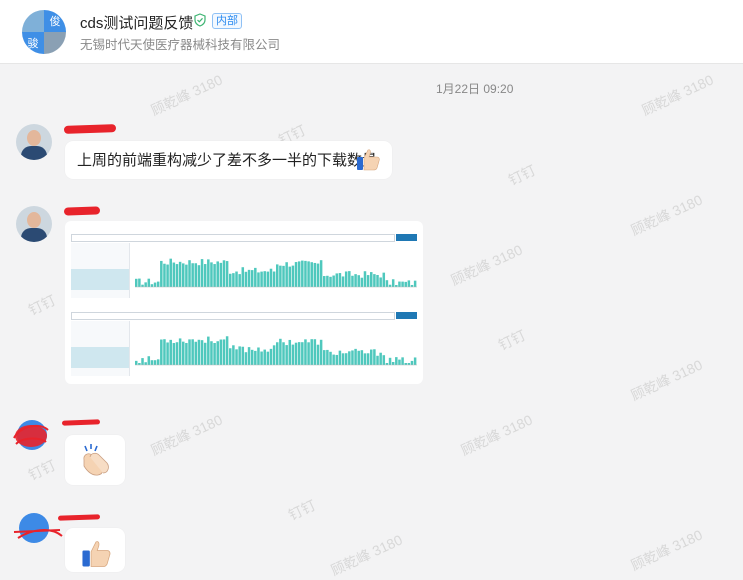 This screenshot has width=743, height=580. Describe the element at coordinates (233, 238) in the screenshot. I see `kibana-search-bar` at that location.